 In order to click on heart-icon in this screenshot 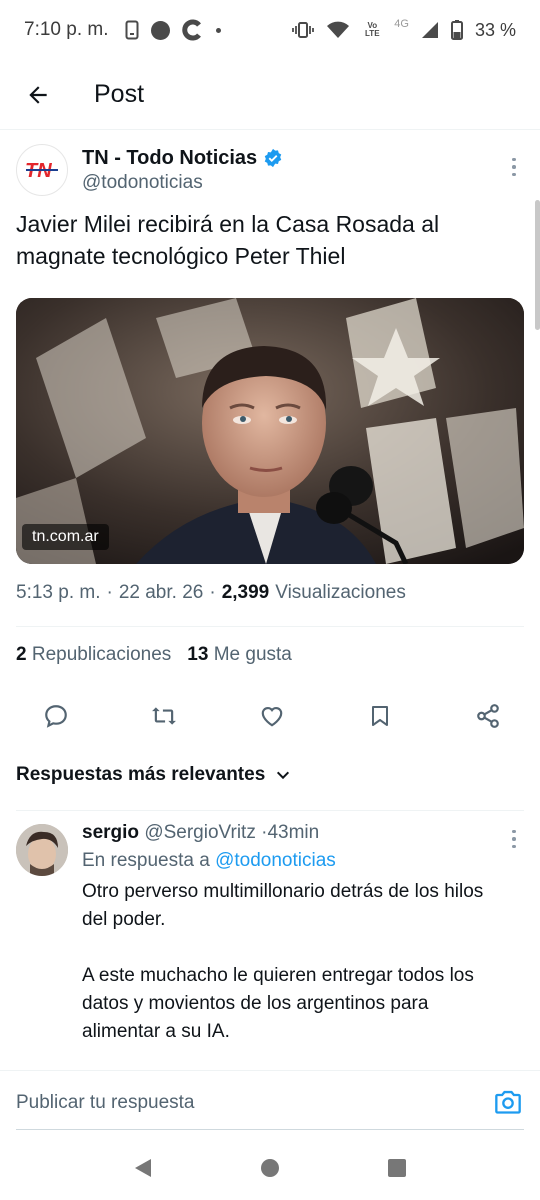, I will do `click(272, 717)`.